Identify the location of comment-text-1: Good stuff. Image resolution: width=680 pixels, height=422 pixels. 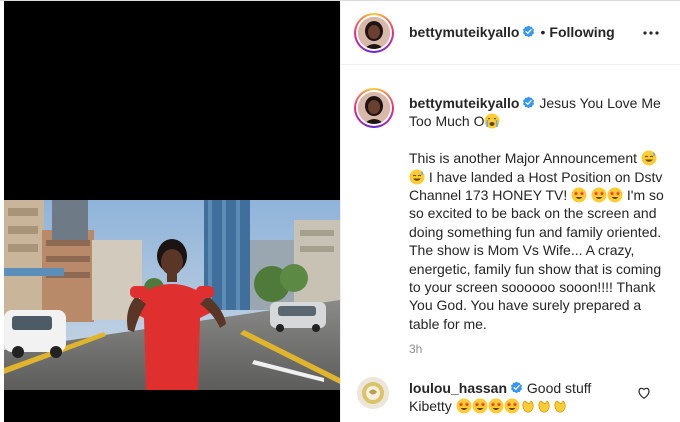
(559, 388).